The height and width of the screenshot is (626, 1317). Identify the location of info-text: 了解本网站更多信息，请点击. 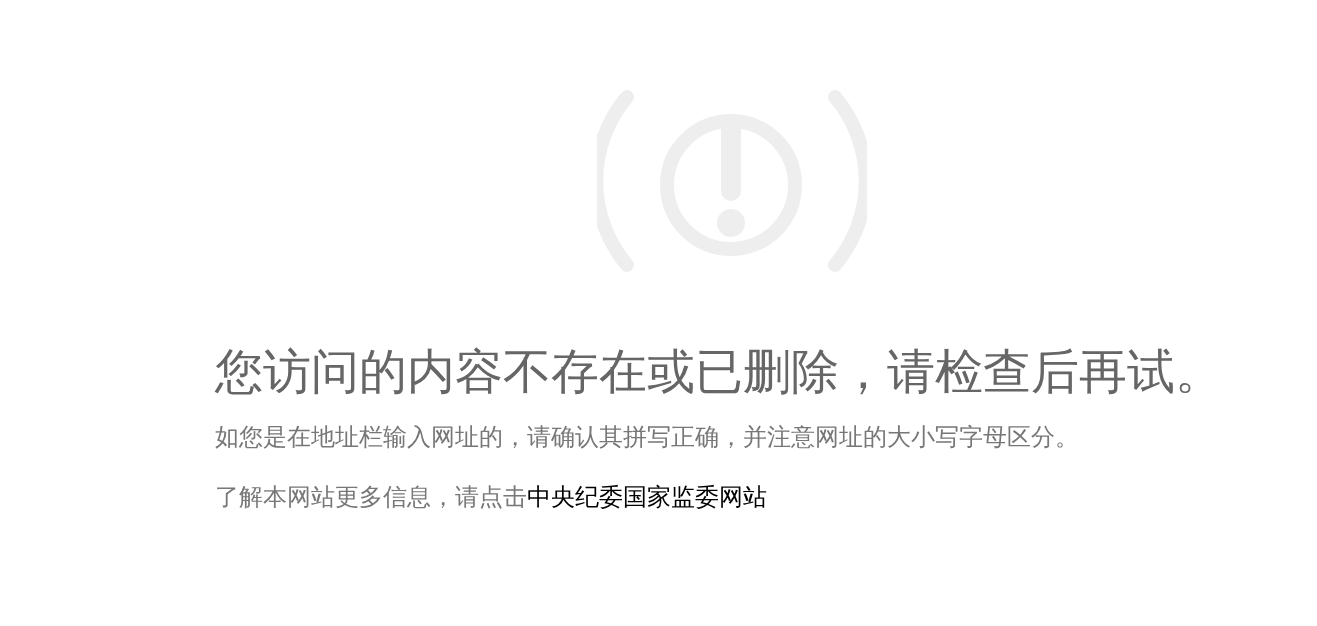
(371, 497).